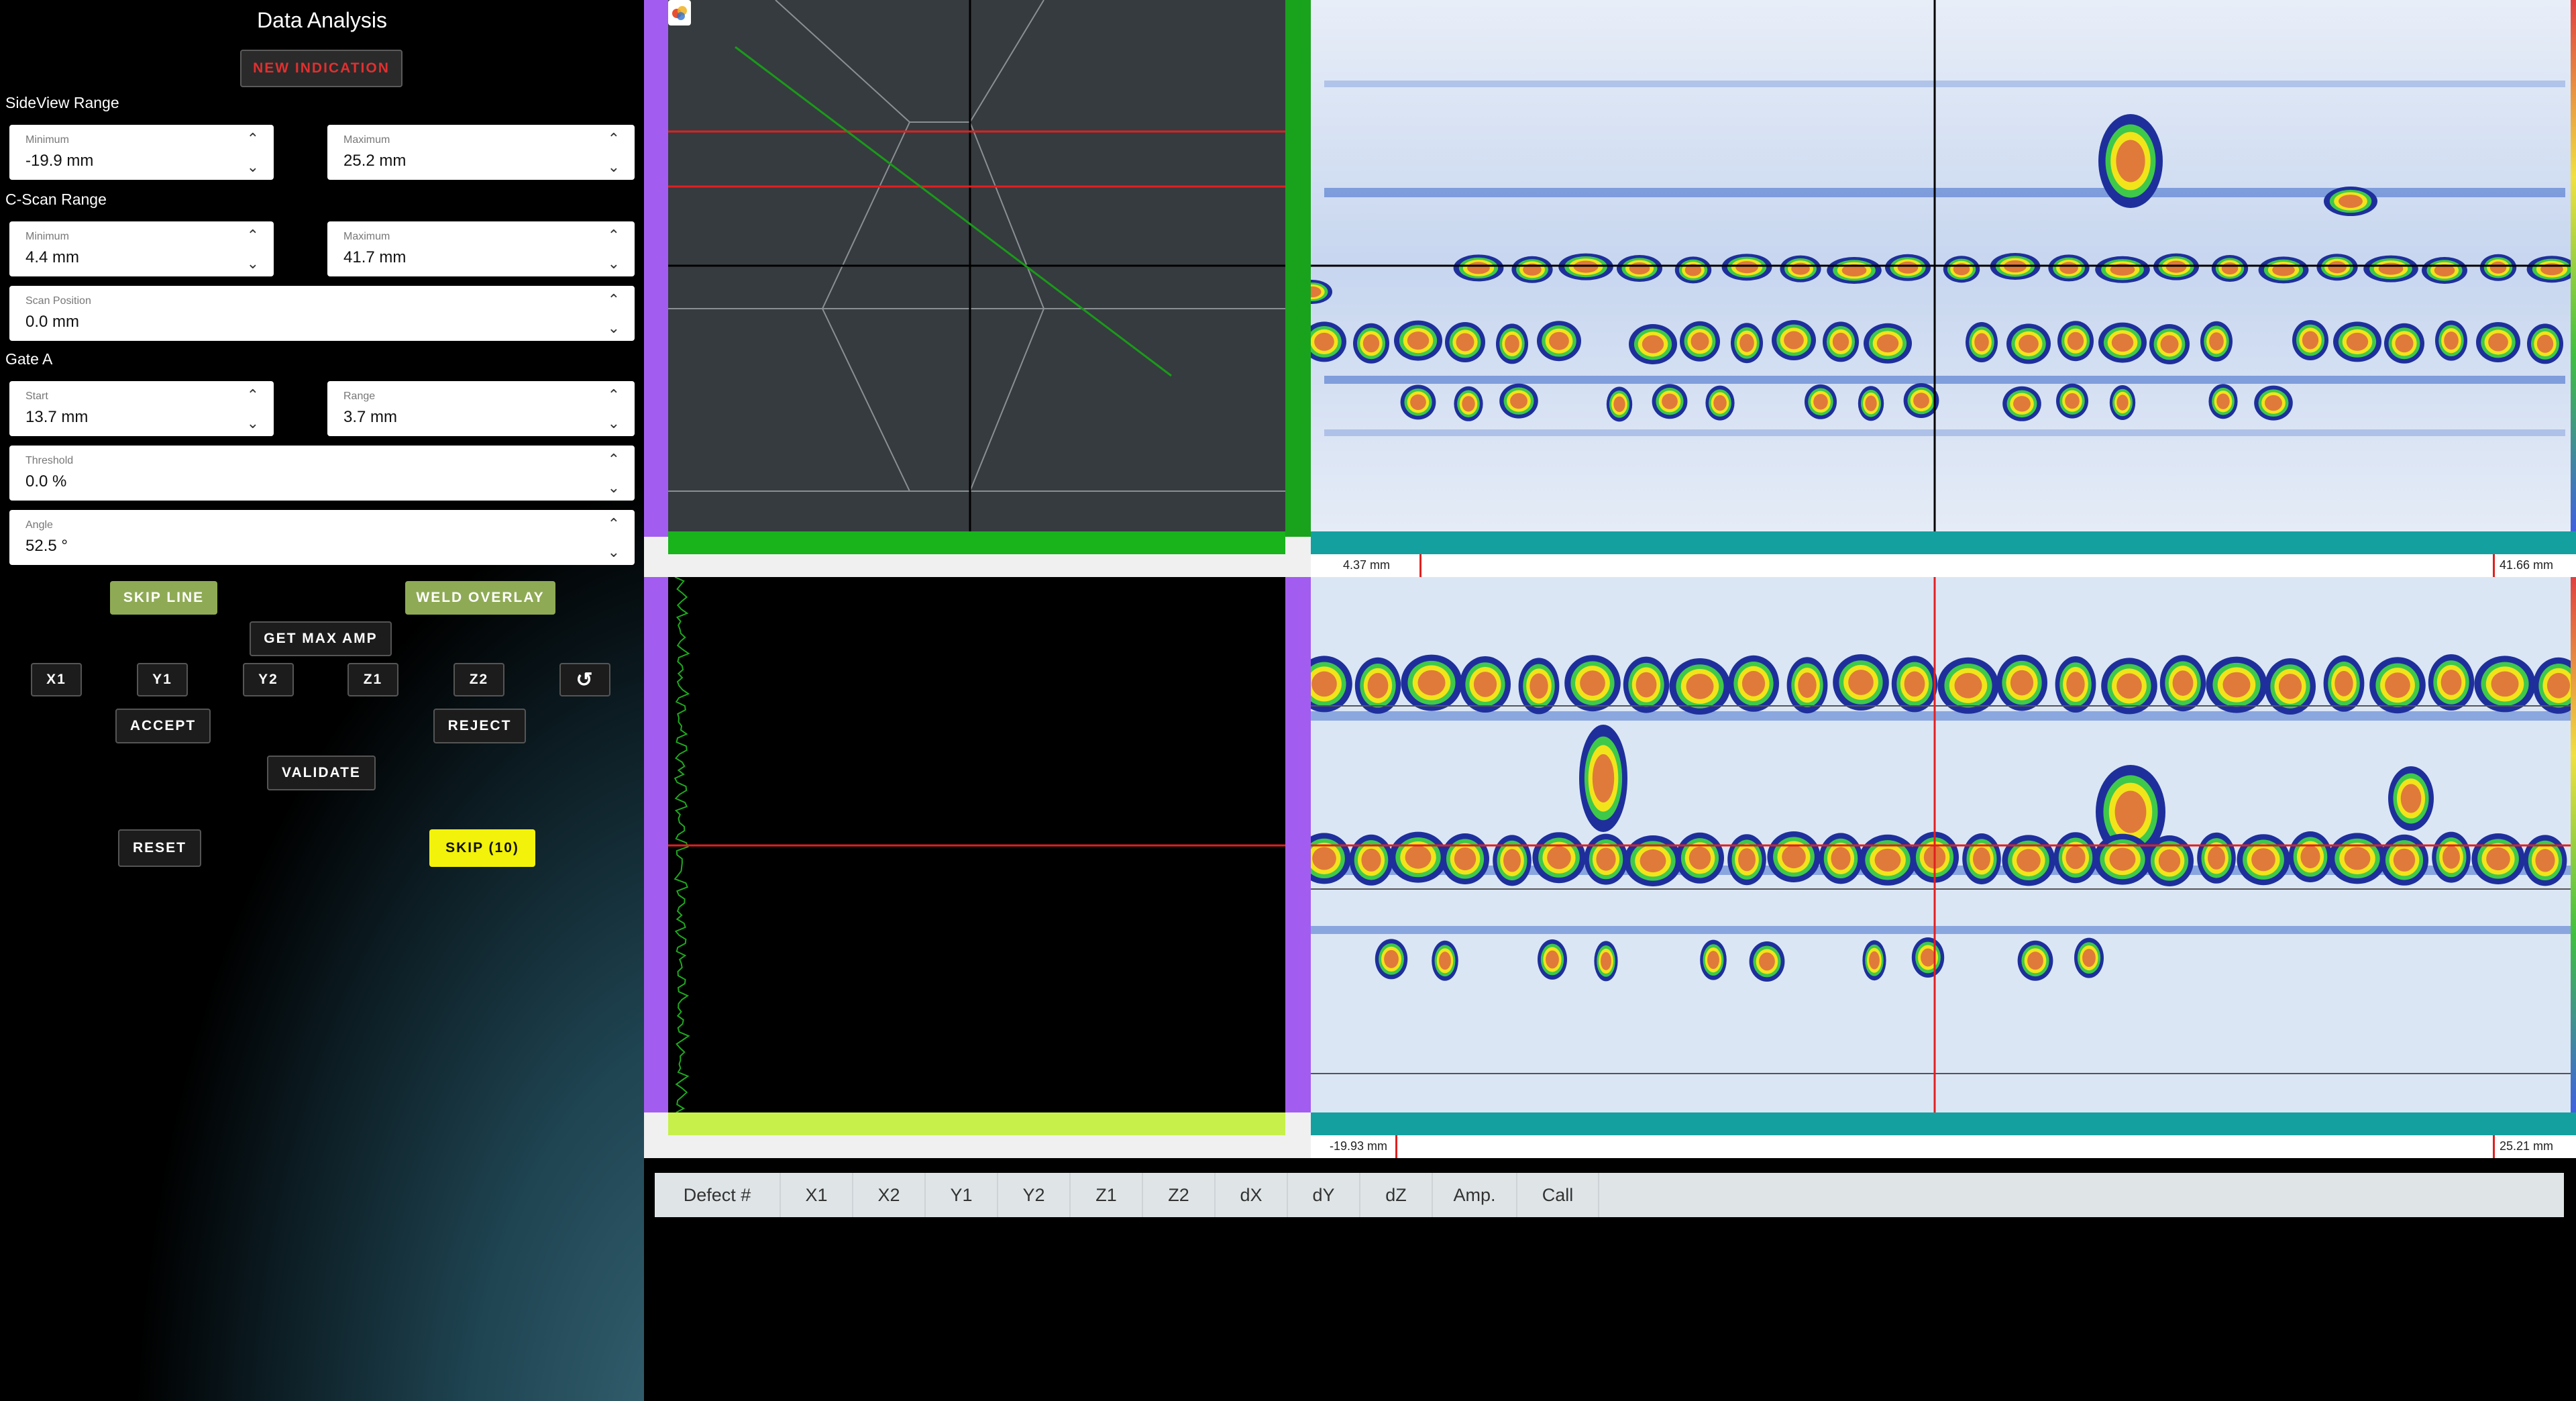 This screenshot has width=2576, height=1401. I want to click on cscan-range-heading: C-Scan Range, so click(56, 199).